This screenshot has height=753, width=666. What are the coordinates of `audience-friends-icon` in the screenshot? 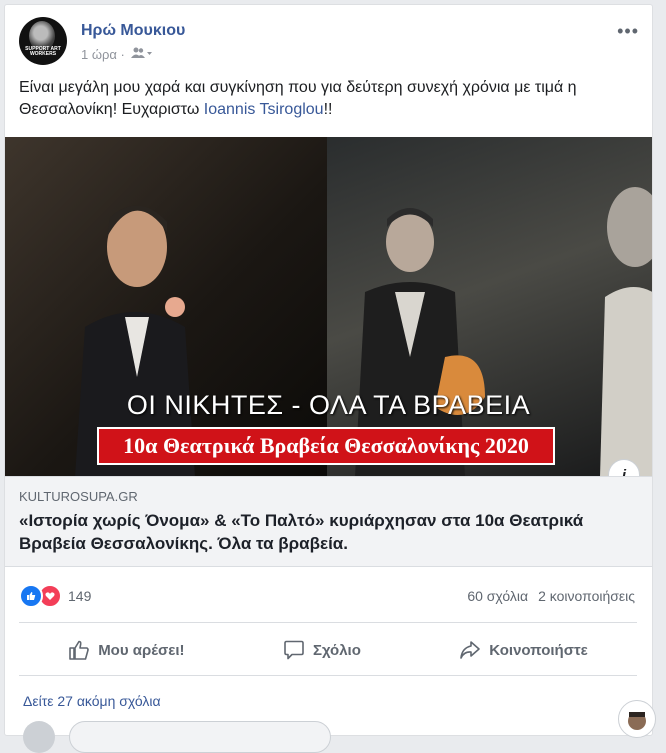 It's located at (141, 54).